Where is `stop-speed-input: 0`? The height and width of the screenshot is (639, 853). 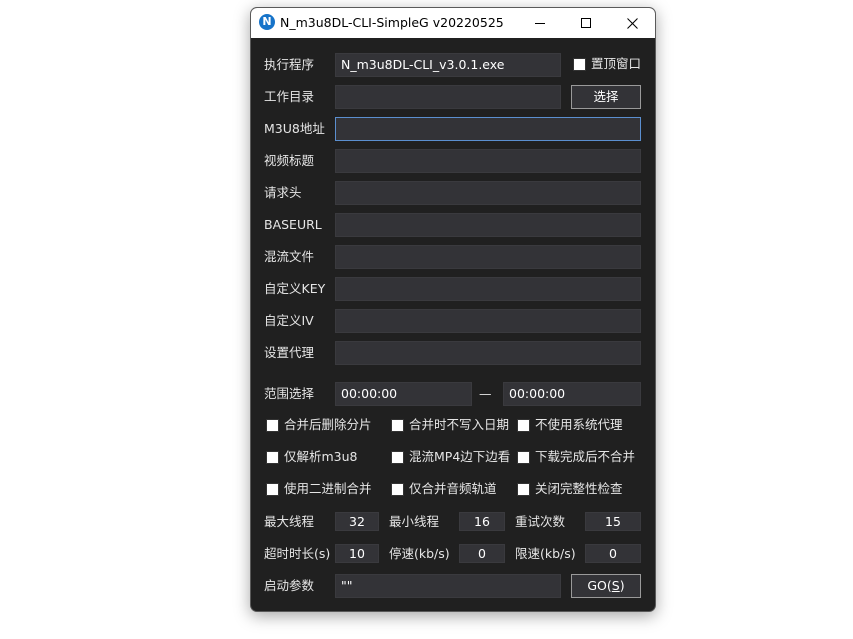 stop-speed-input: 0 is located at coordinates (482, 553).